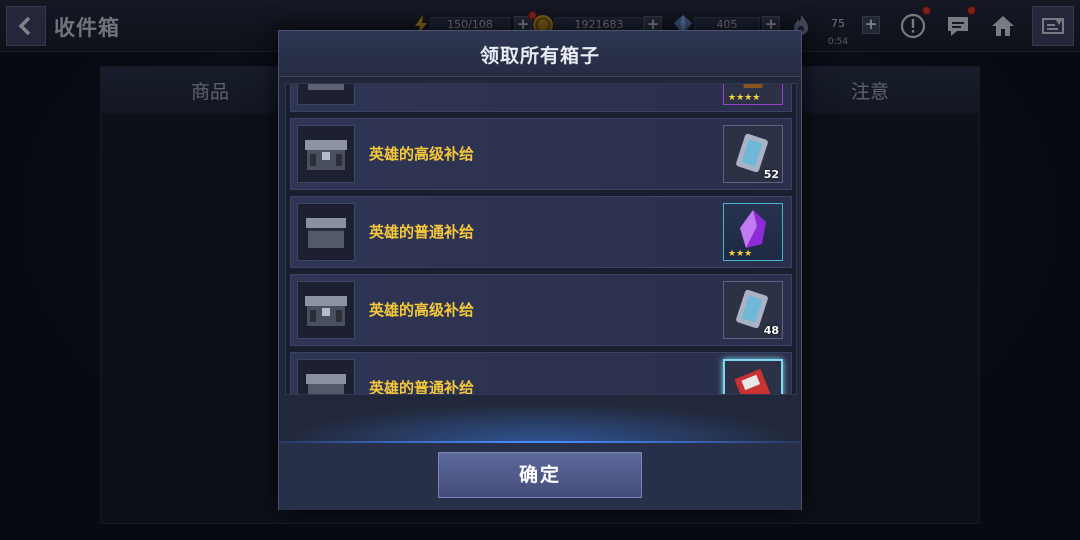 The height and width of the screenshot is (540, 1080). Describe the element at coordinates (541, 154) in the screenshot. I see `list-item: 英雄的高级补给 52` at that location.